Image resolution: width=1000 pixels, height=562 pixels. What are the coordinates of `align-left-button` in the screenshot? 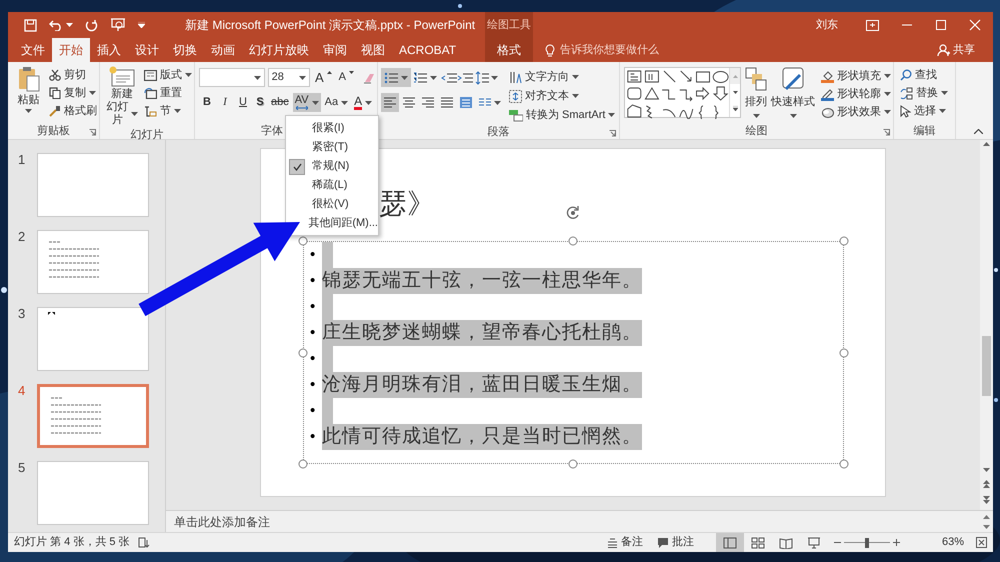 It's located at (390, 102).